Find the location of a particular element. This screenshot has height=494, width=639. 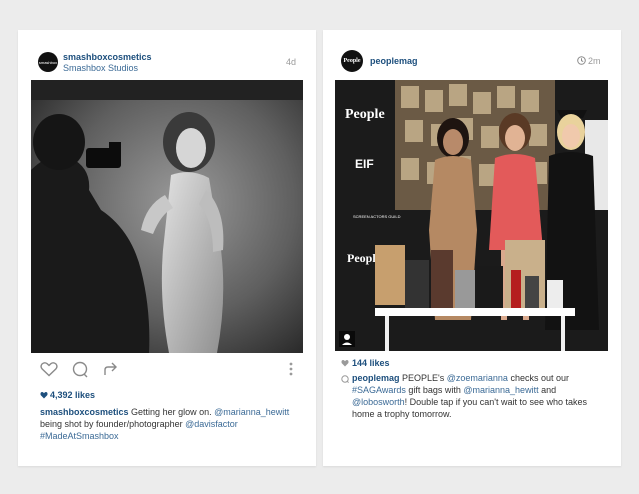

caption-username: smashboxcosmetics is located at coordinates (84, 412).